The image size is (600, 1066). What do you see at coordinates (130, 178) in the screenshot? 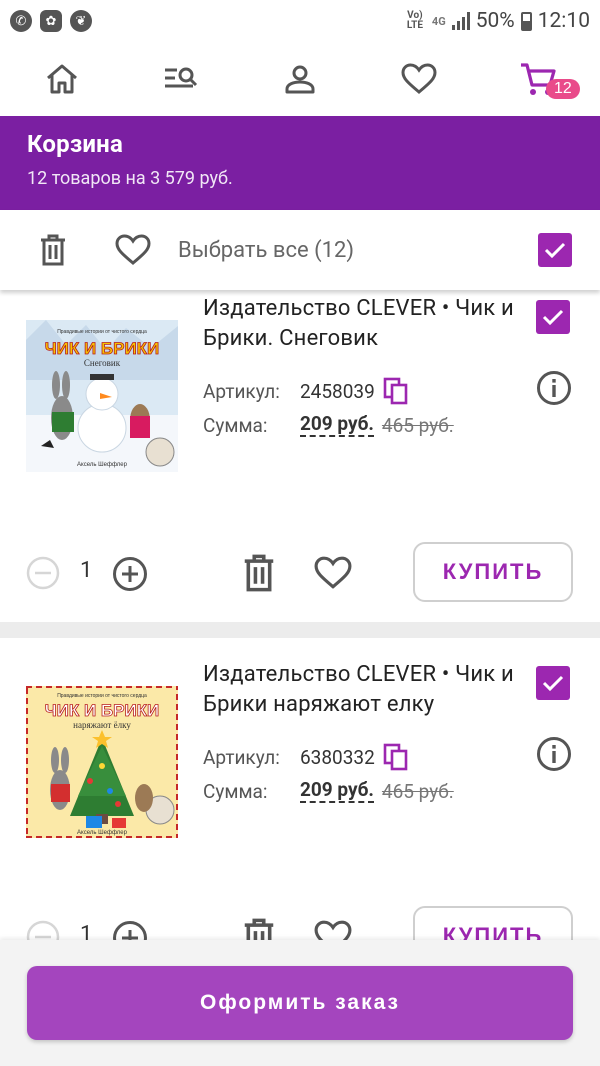
I see `cart-summary: 12 товаров на 3 579 руб.` at bounding box center [130, 178].